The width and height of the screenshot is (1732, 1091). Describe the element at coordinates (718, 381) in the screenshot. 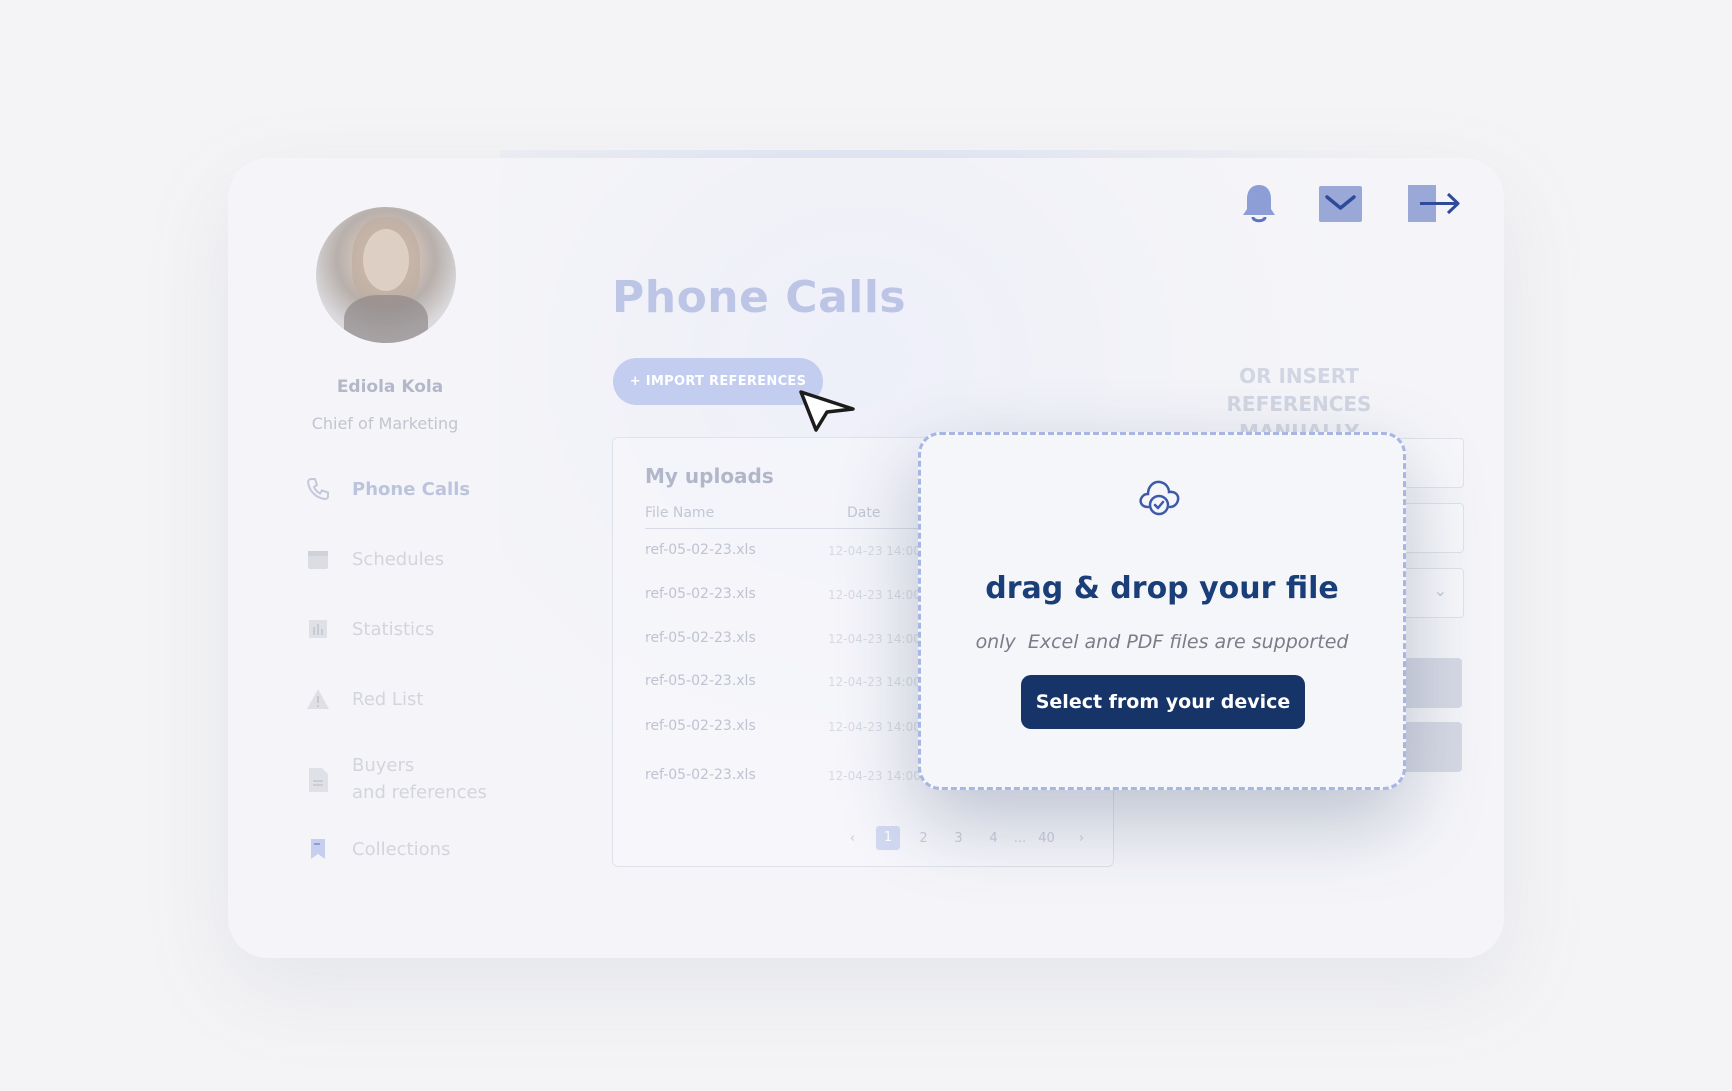

I see `import-references-button: + IMPORT REFERENCES` at that location.